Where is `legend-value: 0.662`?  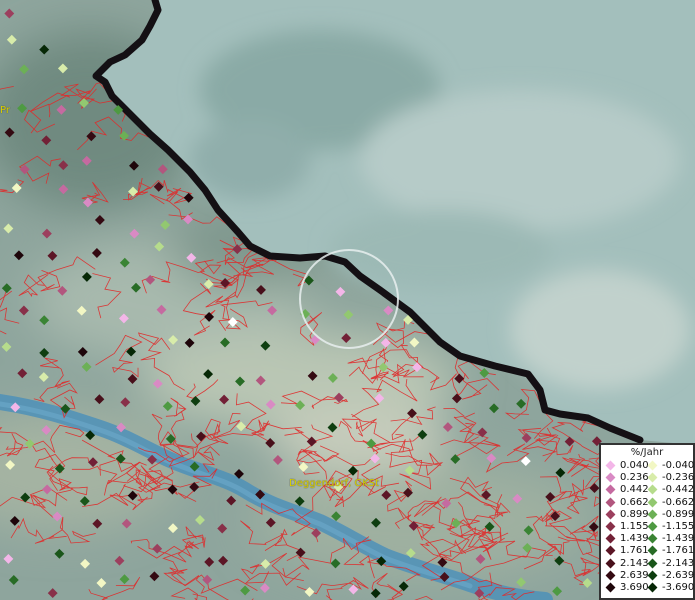
legend-value: 0.662 is located at coordinates (634, 502).